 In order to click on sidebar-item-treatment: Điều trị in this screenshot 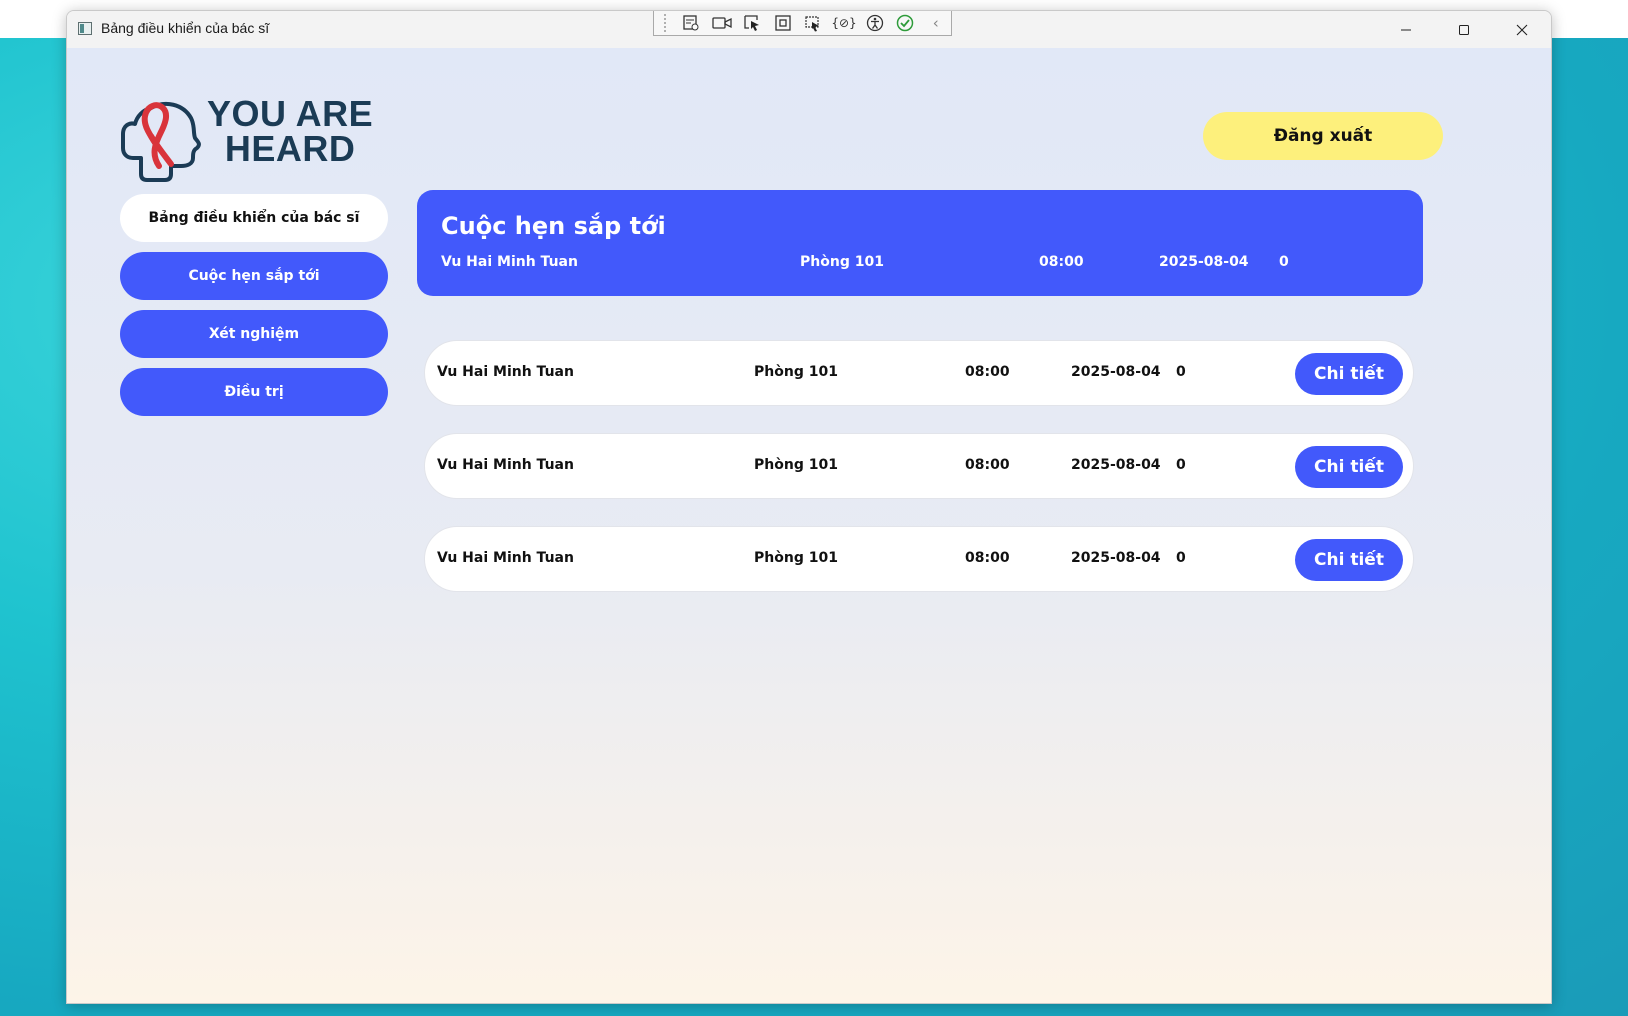, I will do `click(254, 392)`.